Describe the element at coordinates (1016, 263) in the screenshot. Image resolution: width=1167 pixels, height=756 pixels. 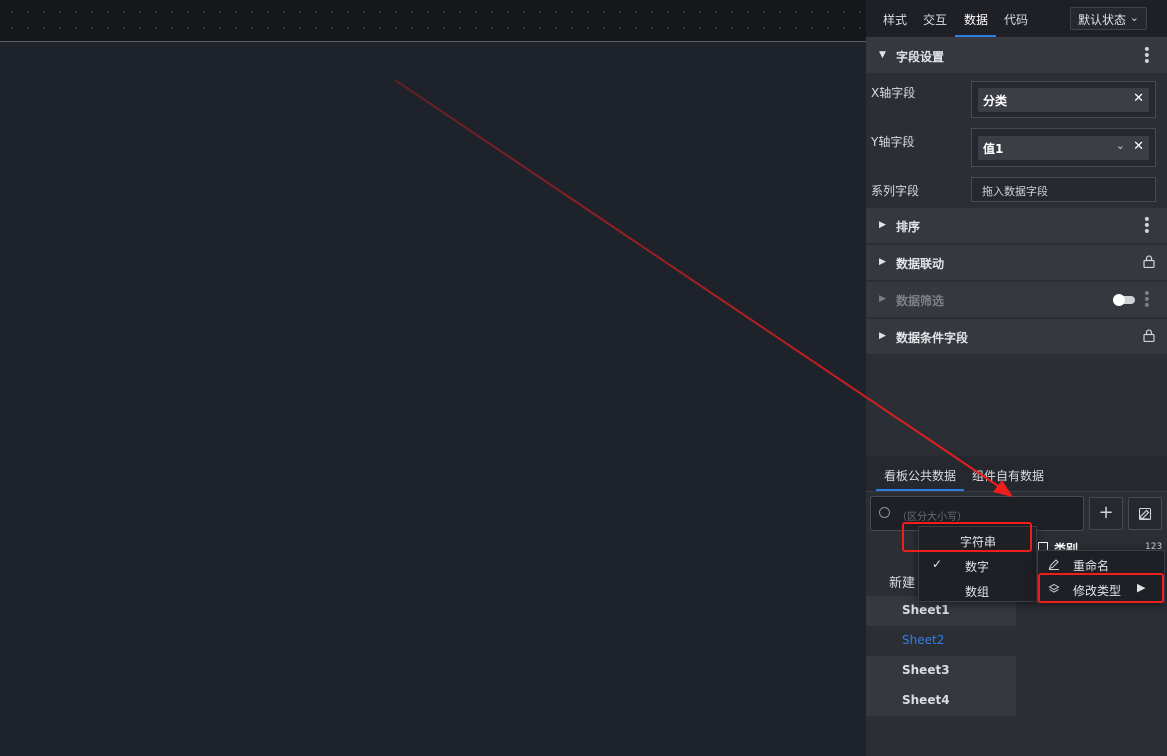
I see `section-linkage: ▶ 数据联动` at that location.